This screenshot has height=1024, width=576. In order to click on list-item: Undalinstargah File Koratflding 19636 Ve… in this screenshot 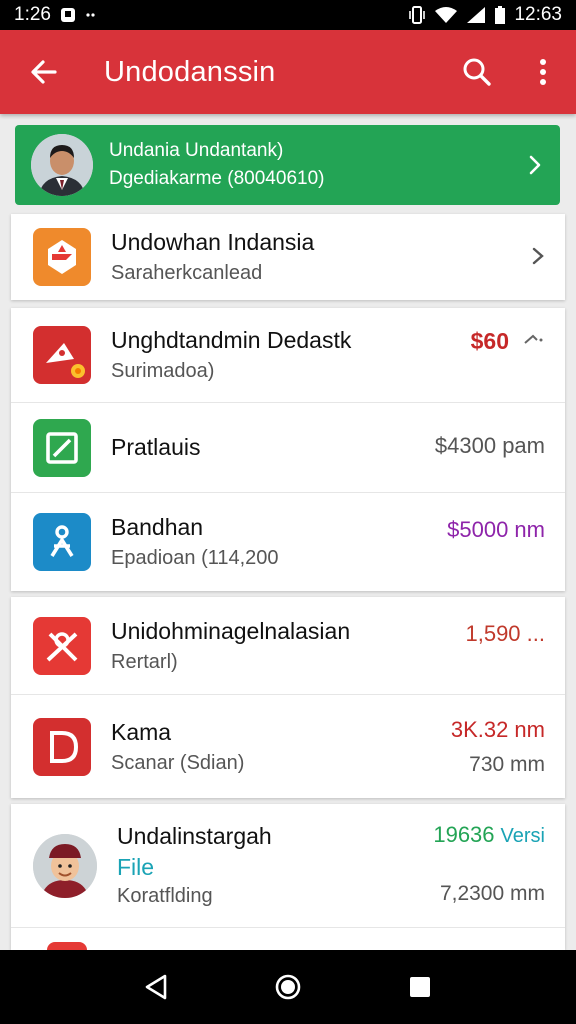, I will do `click(288, 866)`.